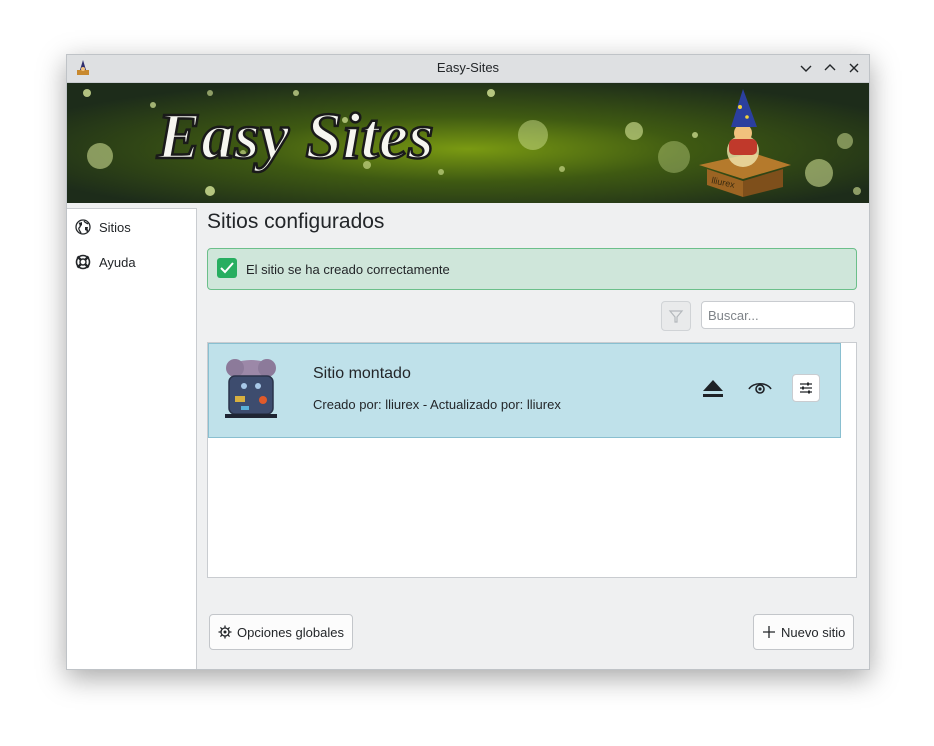 This screenshot has width=934, height=746. Describe the element at coordinates (760, 388) in the screenshot. I see `eye-icon` at that location.